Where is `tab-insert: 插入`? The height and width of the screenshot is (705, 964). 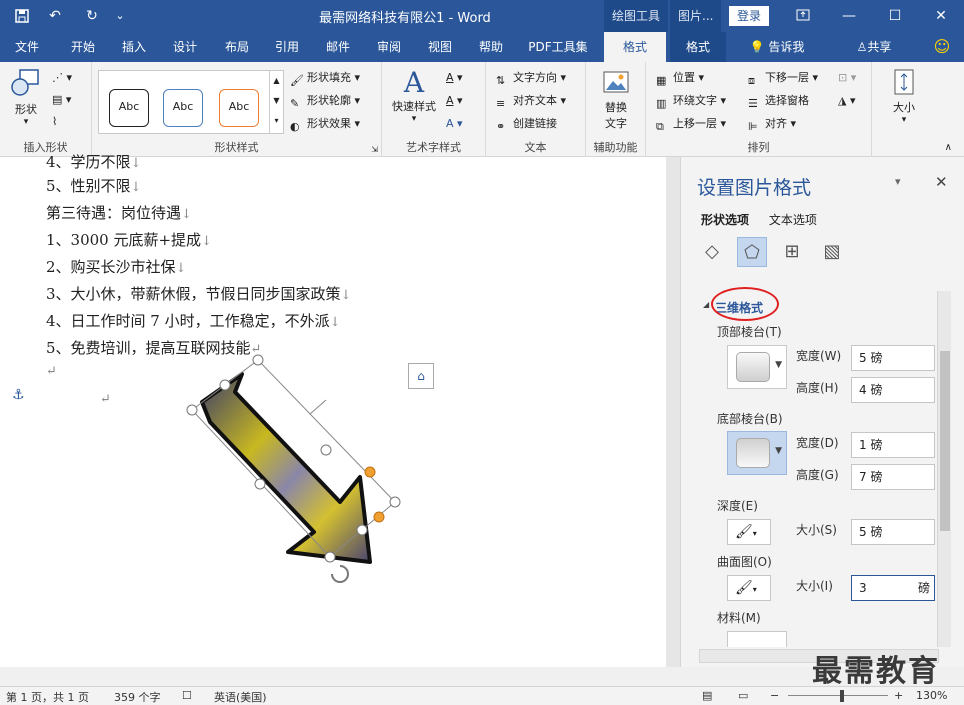
tab-insert: 插入 is located at coordinates (134, 47).